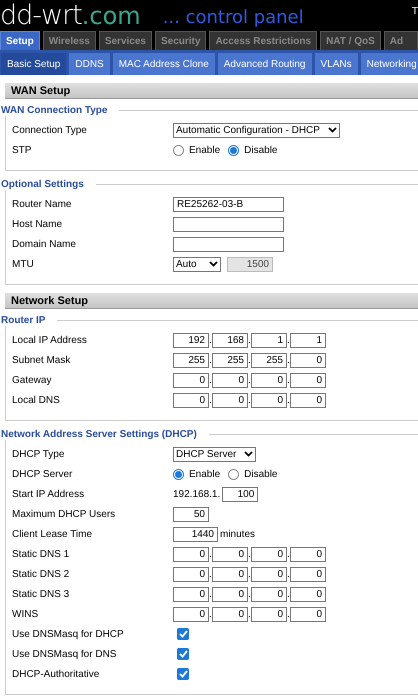 This screenshot has width=418, height=698. I want to click on nav-tab: Security, so click(180, 40).